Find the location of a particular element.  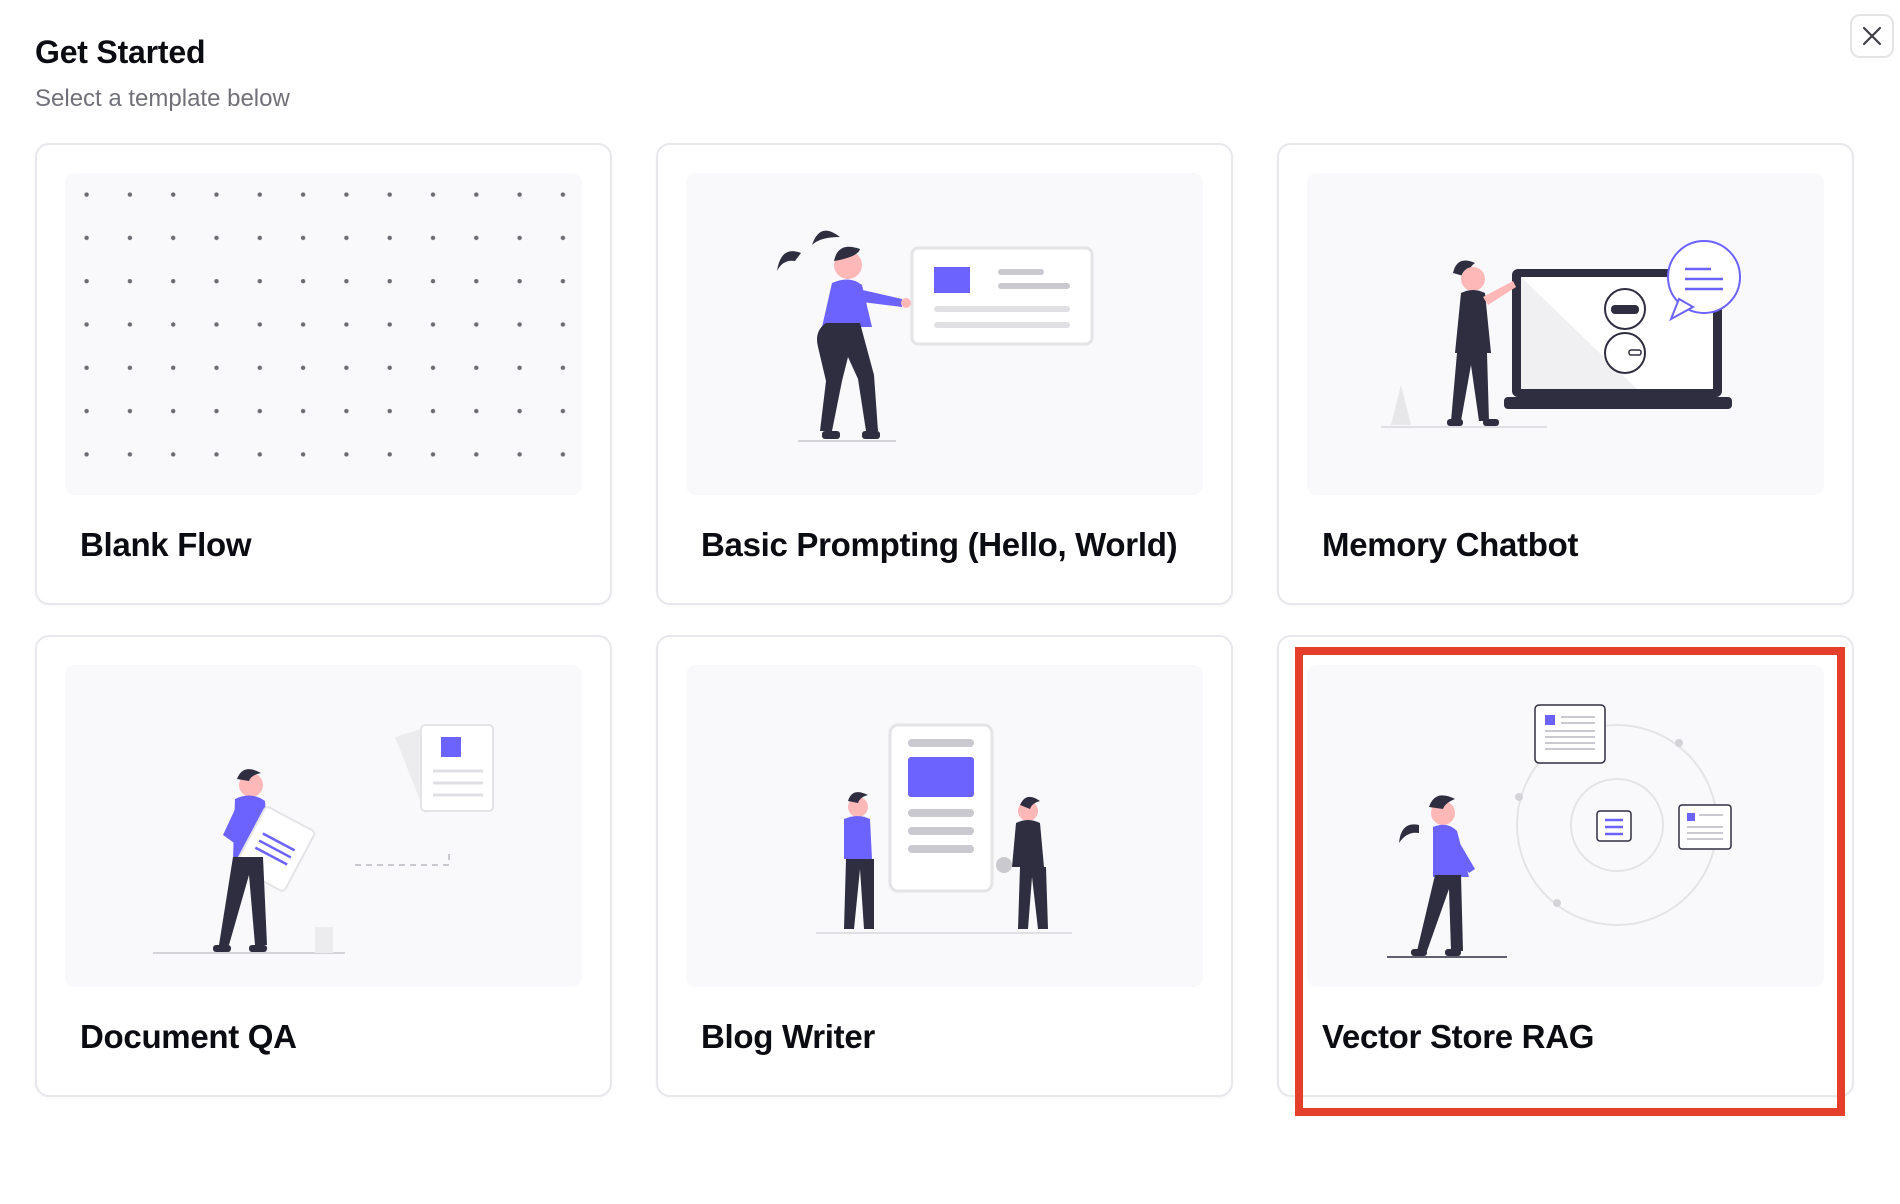

person-laptop-robot-chat-illustration is located at coordinates (1565, 334).